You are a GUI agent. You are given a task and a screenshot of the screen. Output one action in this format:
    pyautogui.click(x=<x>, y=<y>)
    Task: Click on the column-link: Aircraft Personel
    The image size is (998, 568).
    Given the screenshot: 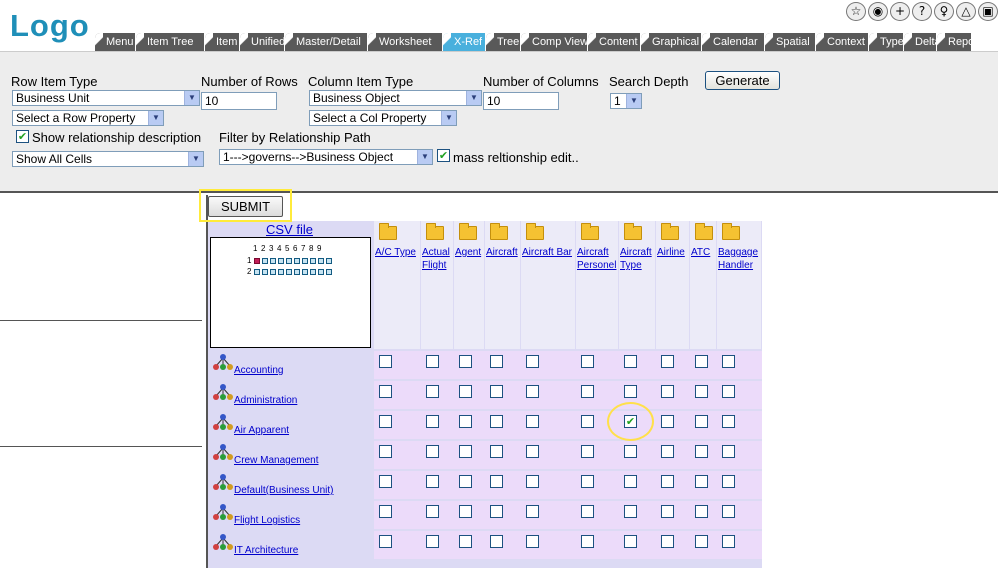 What is the action you would take?
    pyautogui.click(x=596, y=259)
    